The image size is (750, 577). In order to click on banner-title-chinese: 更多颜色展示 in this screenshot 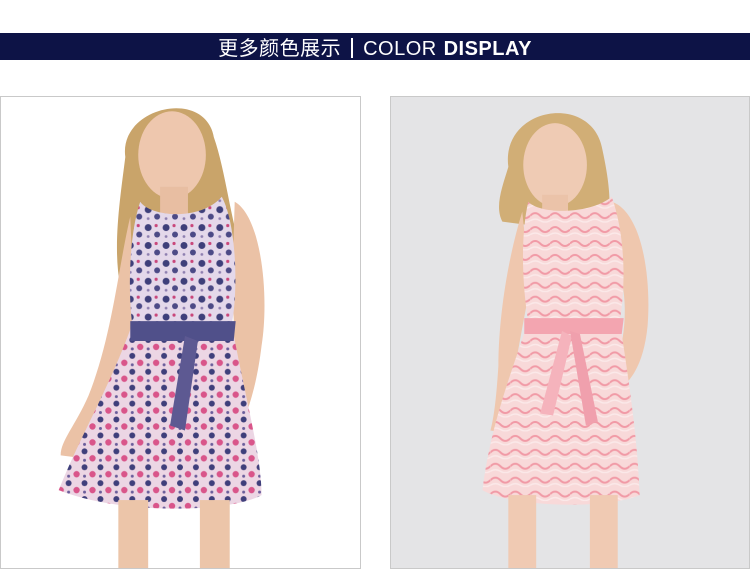, I will do `click(280, 48)`.